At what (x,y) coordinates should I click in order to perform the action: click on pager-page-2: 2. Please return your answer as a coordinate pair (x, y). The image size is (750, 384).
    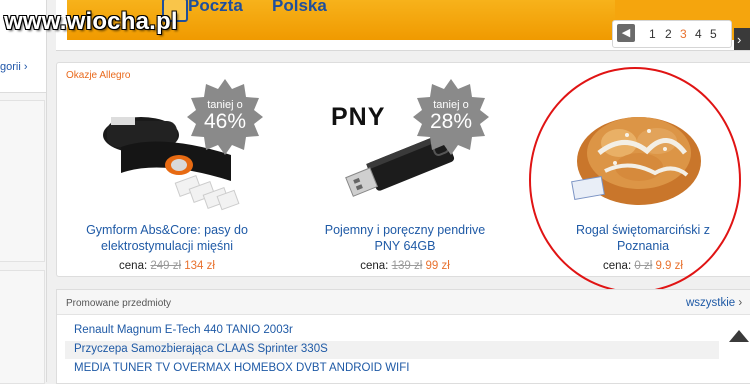
    Looking at the image, I should click on (668, 34).